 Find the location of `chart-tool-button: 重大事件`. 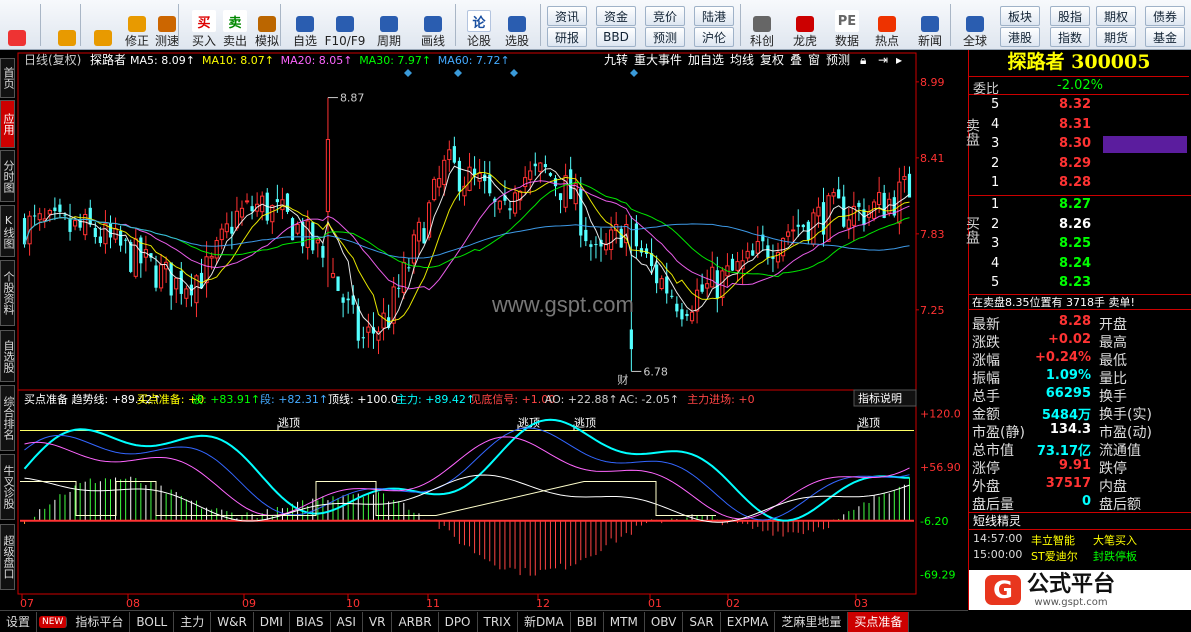

chart-tool-button: 重大事件 is located at coordinates (658, 60).